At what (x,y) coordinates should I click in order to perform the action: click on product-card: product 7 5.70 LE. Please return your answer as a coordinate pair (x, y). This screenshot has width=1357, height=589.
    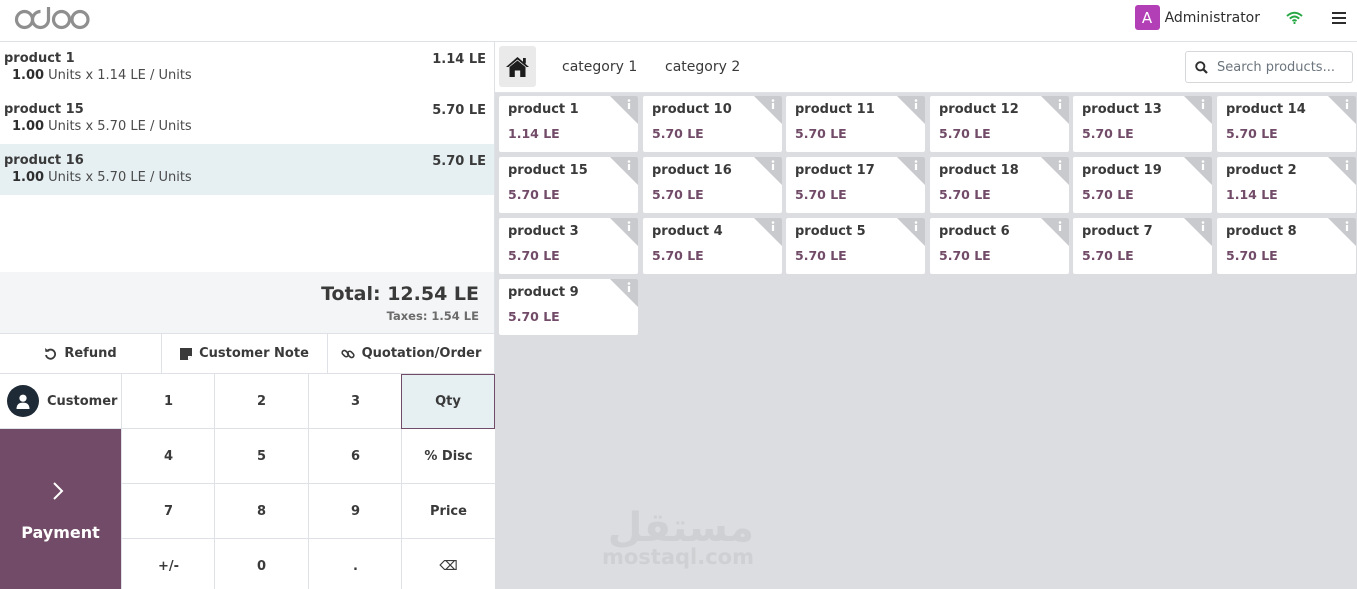
    Looking at the image, I should click on (1142, 246).